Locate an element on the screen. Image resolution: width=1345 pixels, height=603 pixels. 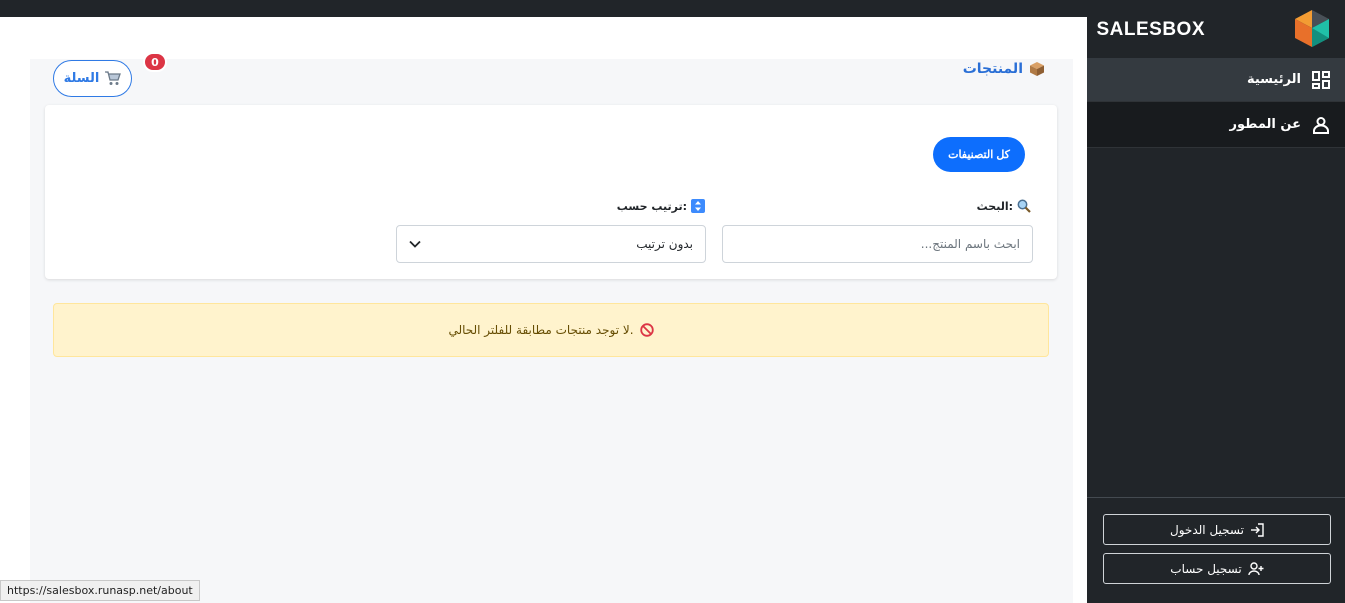
sort-selected-value: بدون ترتيب is located at coordinates (664, 244).